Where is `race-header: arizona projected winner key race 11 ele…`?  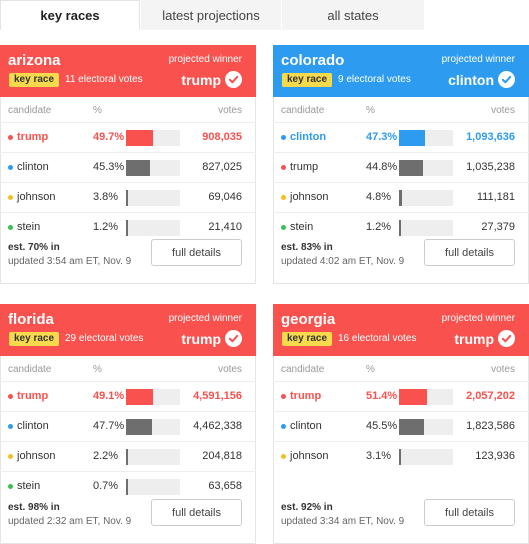
race-header: arizona projected winner key race 11 ele… is located at coordinates (128, 71).